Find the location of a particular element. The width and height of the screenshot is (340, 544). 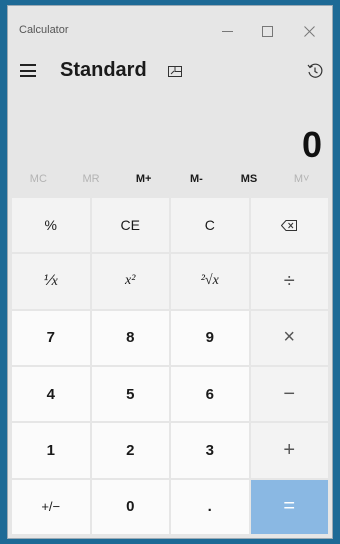

digit-0-button: 0 is located at coordinates (130, 506).